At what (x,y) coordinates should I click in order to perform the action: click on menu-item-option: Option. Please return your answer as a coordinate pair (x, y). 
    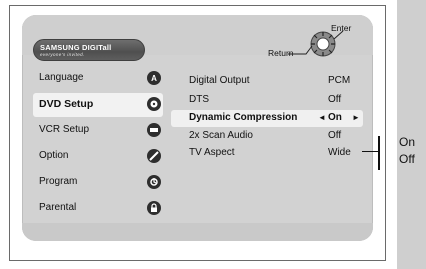
    Looking at the image, I should click on (98, 157).